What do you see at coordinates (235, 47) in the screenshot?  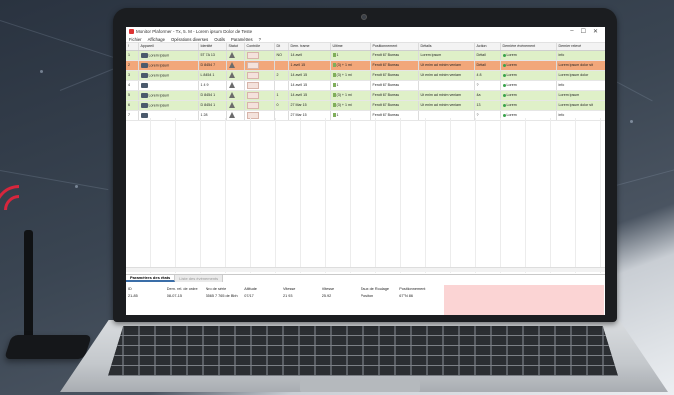 I see `col-header: Statut` at bounding box center [235, 47].